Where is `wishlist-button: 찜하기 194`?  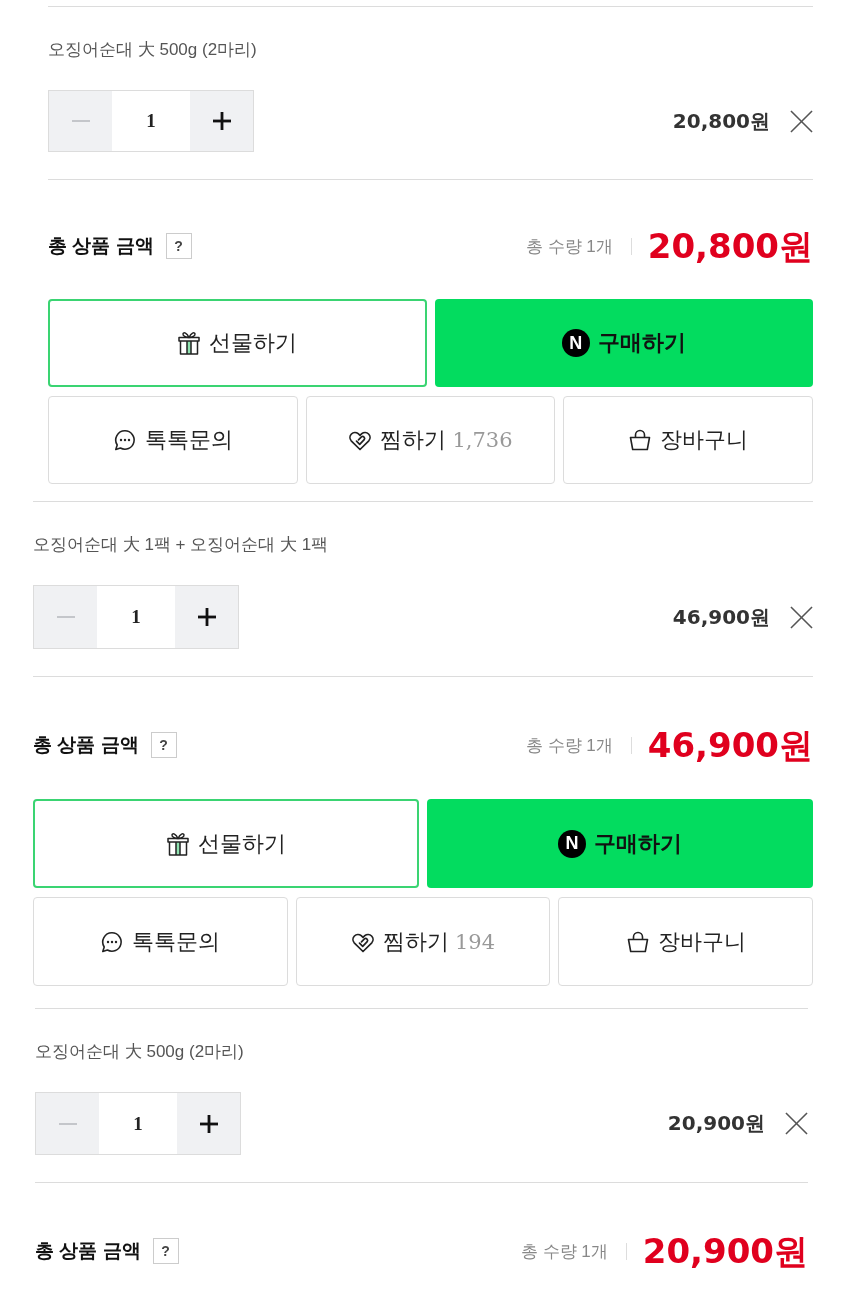 wishlist-button: 찜하기 194 is located at coordinates (423, 941).